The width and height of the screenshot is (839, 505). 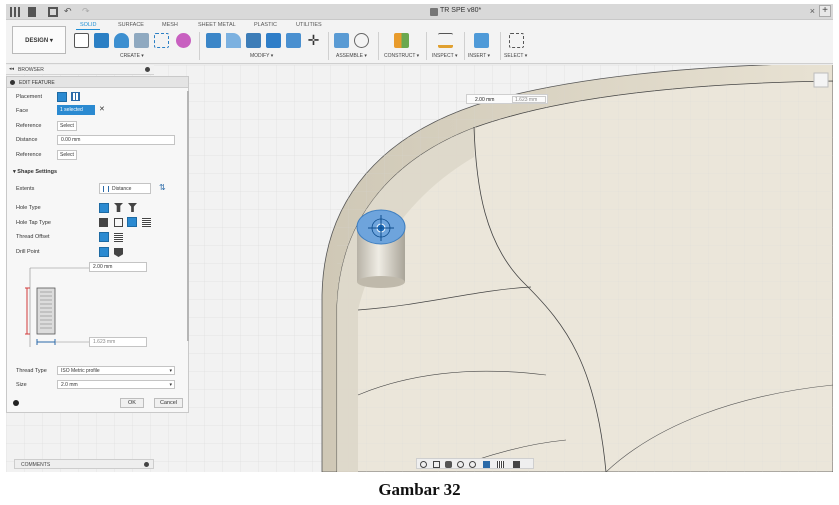 I want to click on comments-panel-header: COMMENTS, so click(x=84, y=464).